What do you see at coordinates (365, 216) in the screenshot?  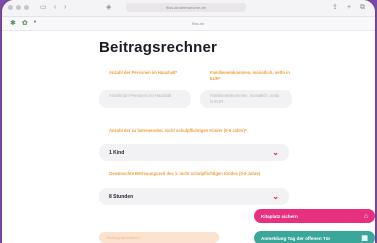 I see `house-icon: ⌂` at bounding box center [365, 216].